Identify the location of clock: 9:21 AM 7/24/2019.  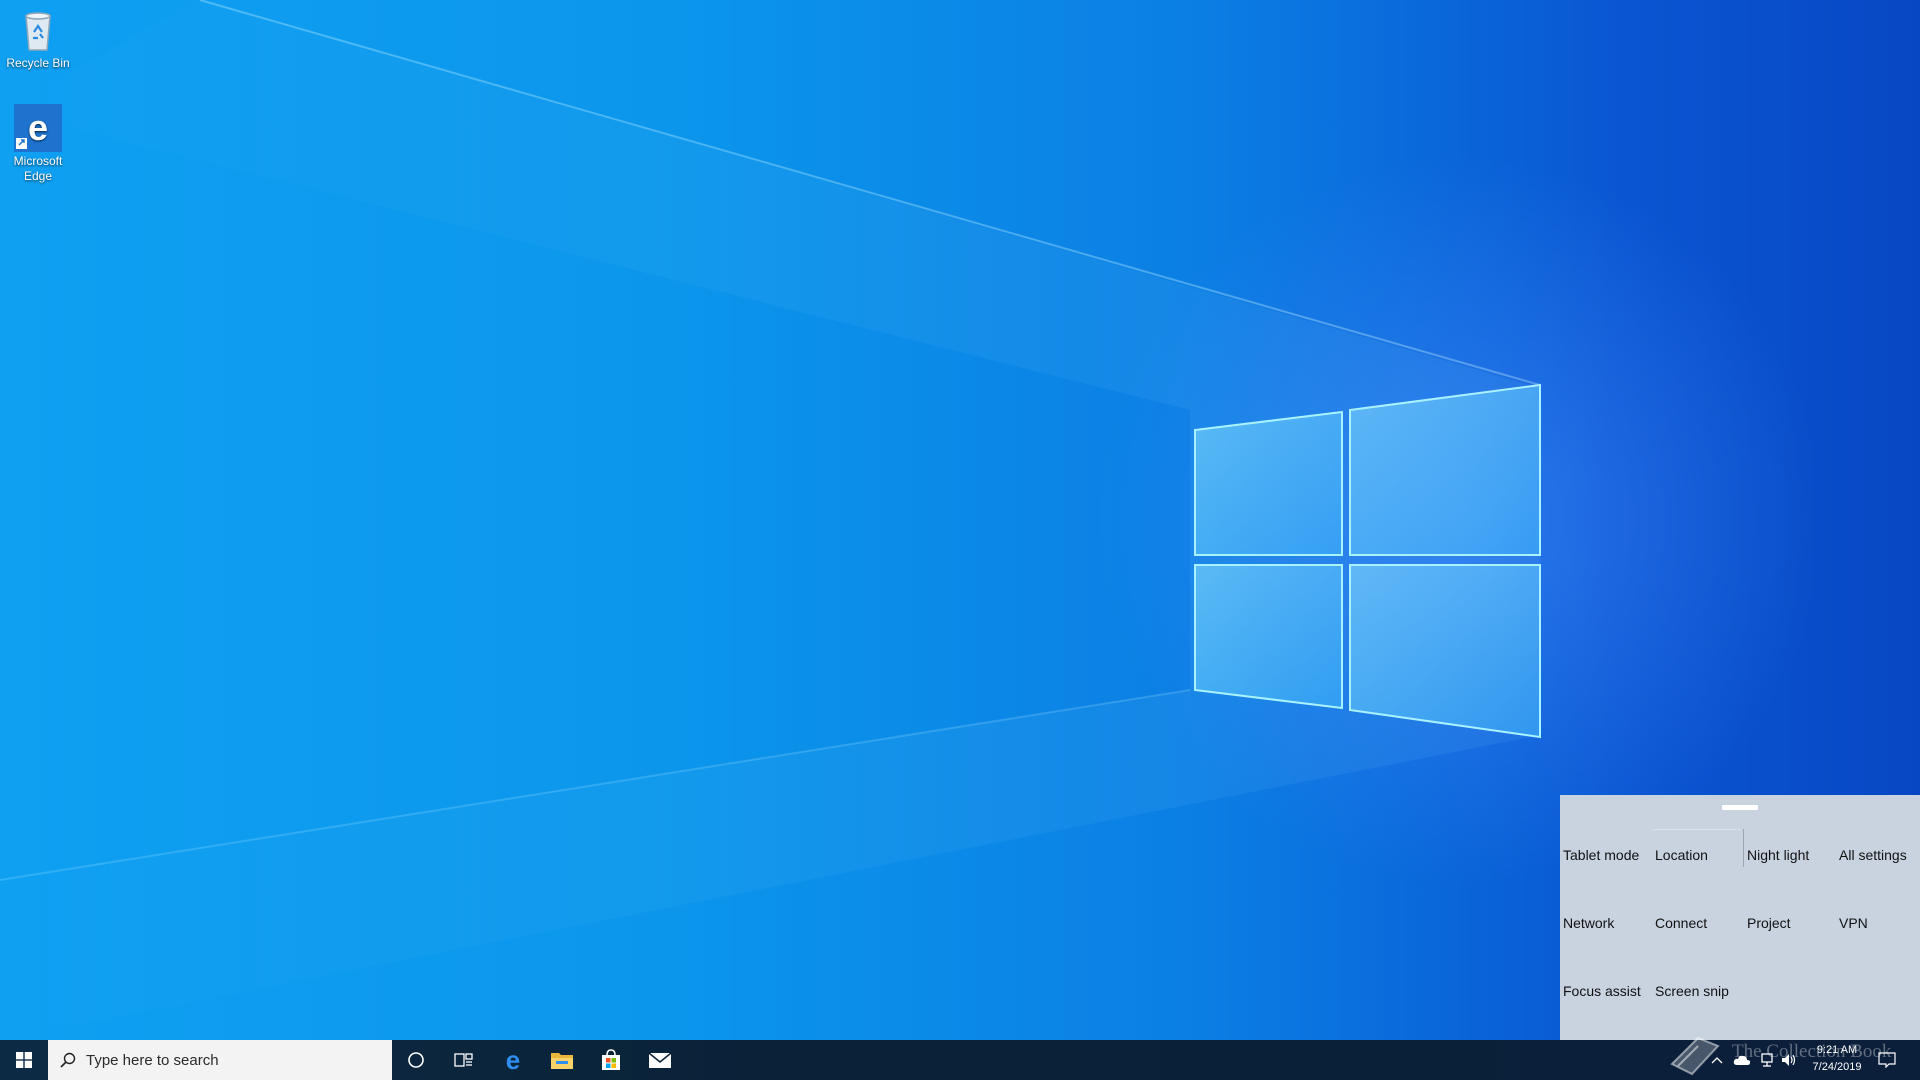
(1837, 1059).